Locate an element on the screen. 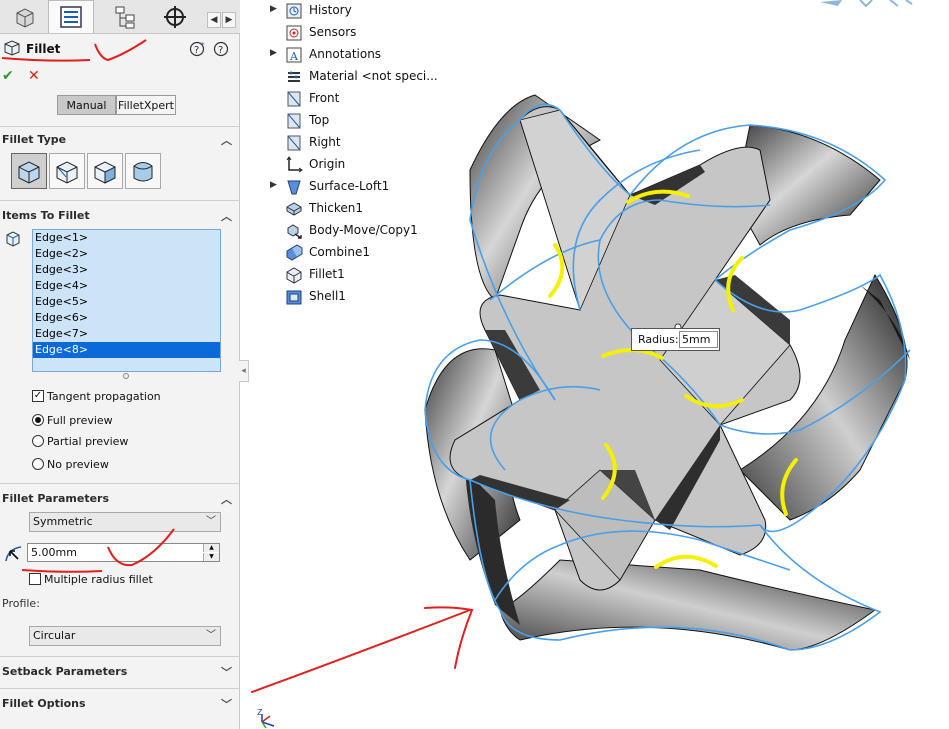  partial-preview-radio is located at coordinates (38, 441).